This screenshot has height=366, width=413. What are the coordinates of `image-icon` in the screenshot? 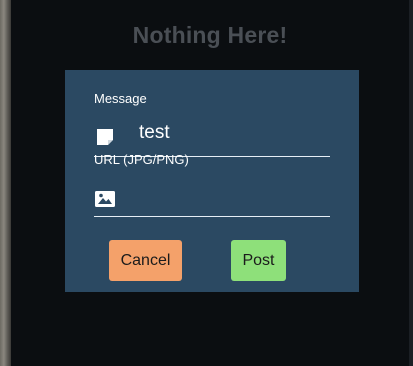 It's located at (105, 199).